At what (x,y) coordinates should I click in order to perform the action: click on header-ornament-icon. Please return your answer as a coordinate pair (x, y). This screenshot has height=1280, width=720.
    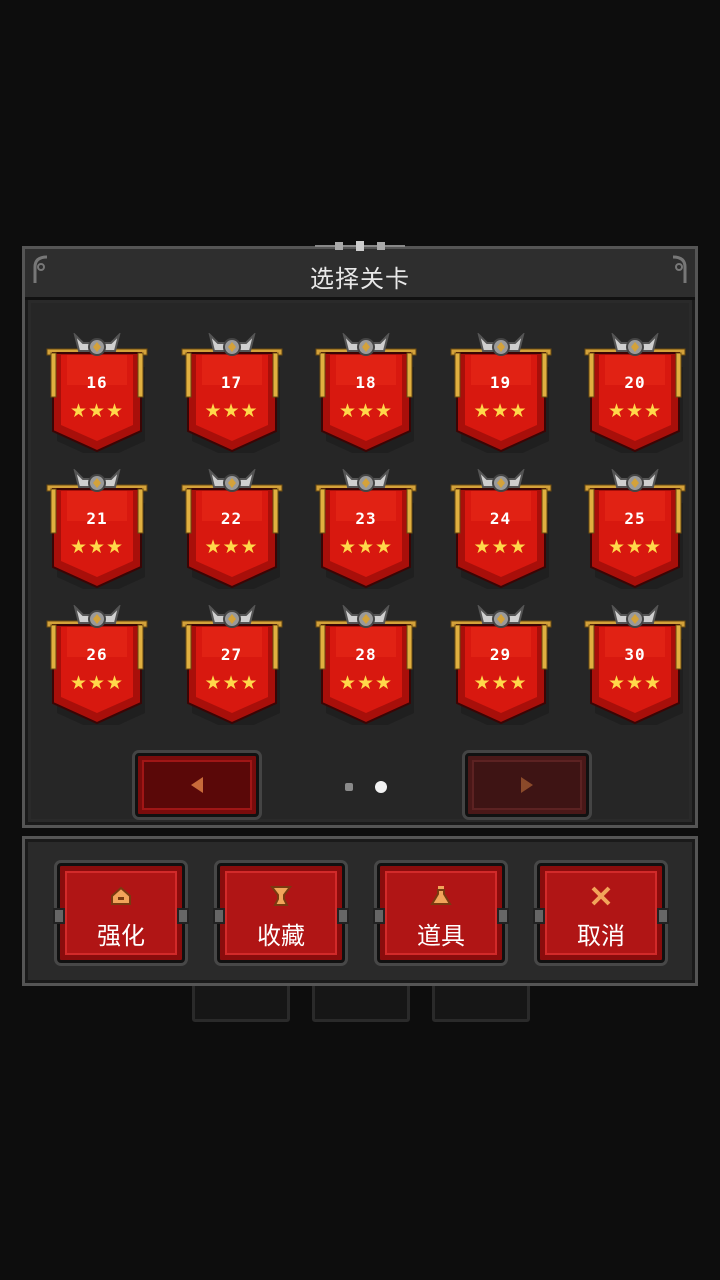
    Looking at the image, I should click on (360, 246).